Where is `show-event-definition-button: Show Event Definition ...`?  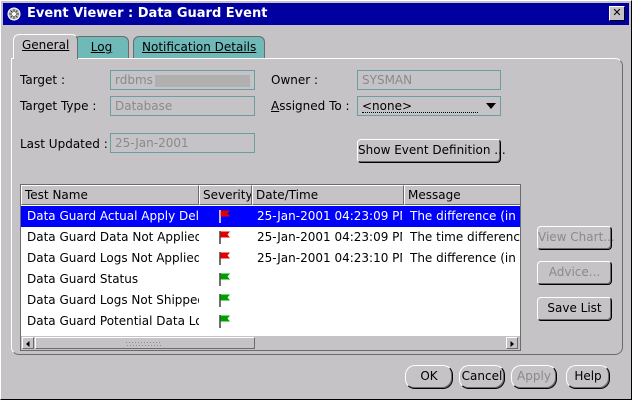 show-event-definition-button: Show Event Definition ... is located at coordinates (431, 151).